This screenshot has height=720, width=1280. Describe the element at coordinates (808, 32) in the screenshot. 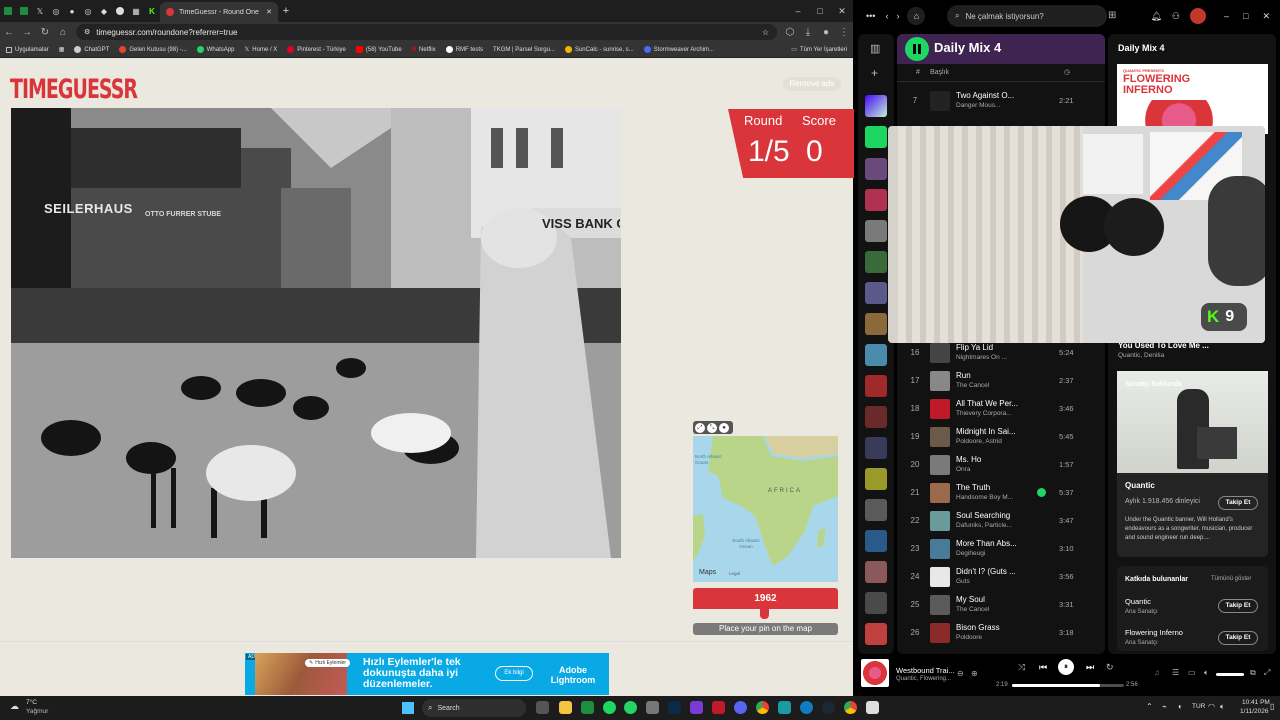

I see `download-icon: ⤓` at that location.